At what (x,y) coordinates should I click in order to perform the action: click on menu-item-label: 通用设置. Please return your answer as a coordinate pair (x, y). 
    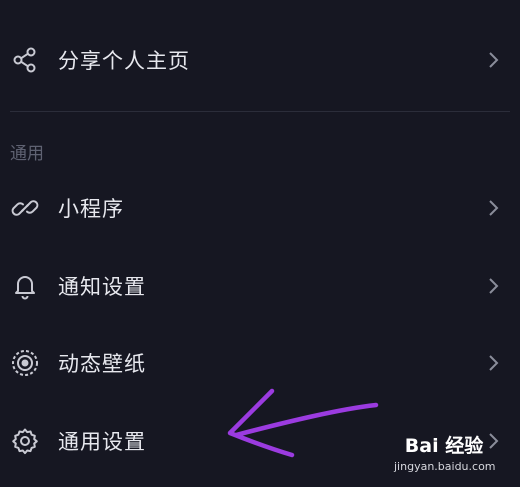
    Looking at the image, I should click on (102, 442).